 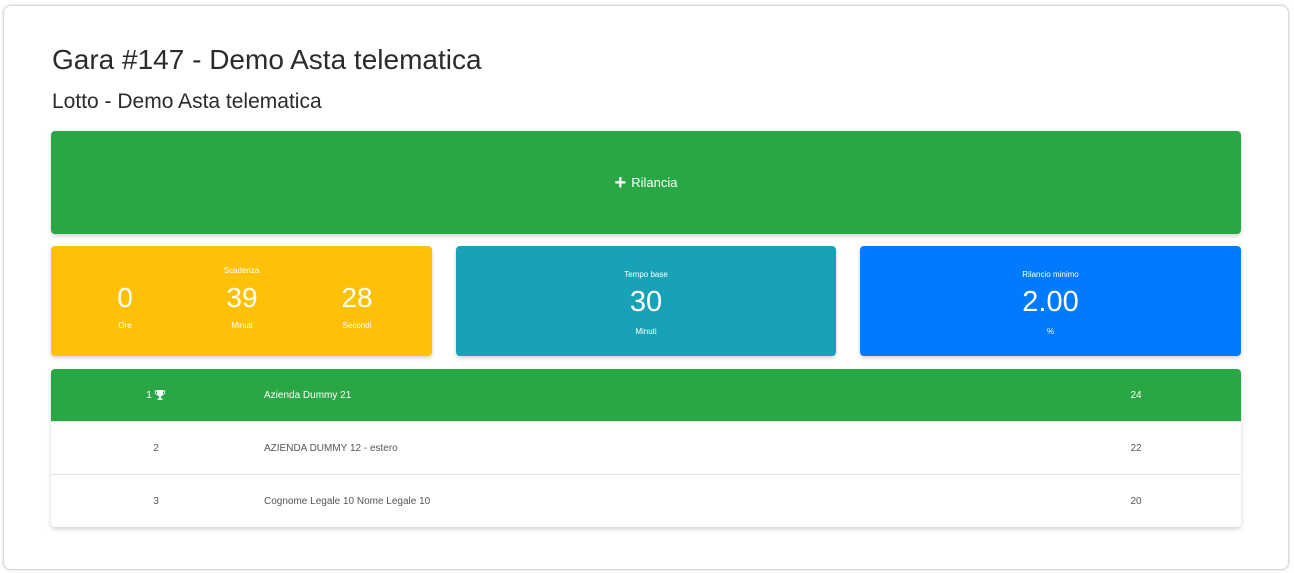 What do you see at coordinates (646, 274) in the screenshot?
I see `base-time-title: Tempo base` at bounding box center [646, 274].